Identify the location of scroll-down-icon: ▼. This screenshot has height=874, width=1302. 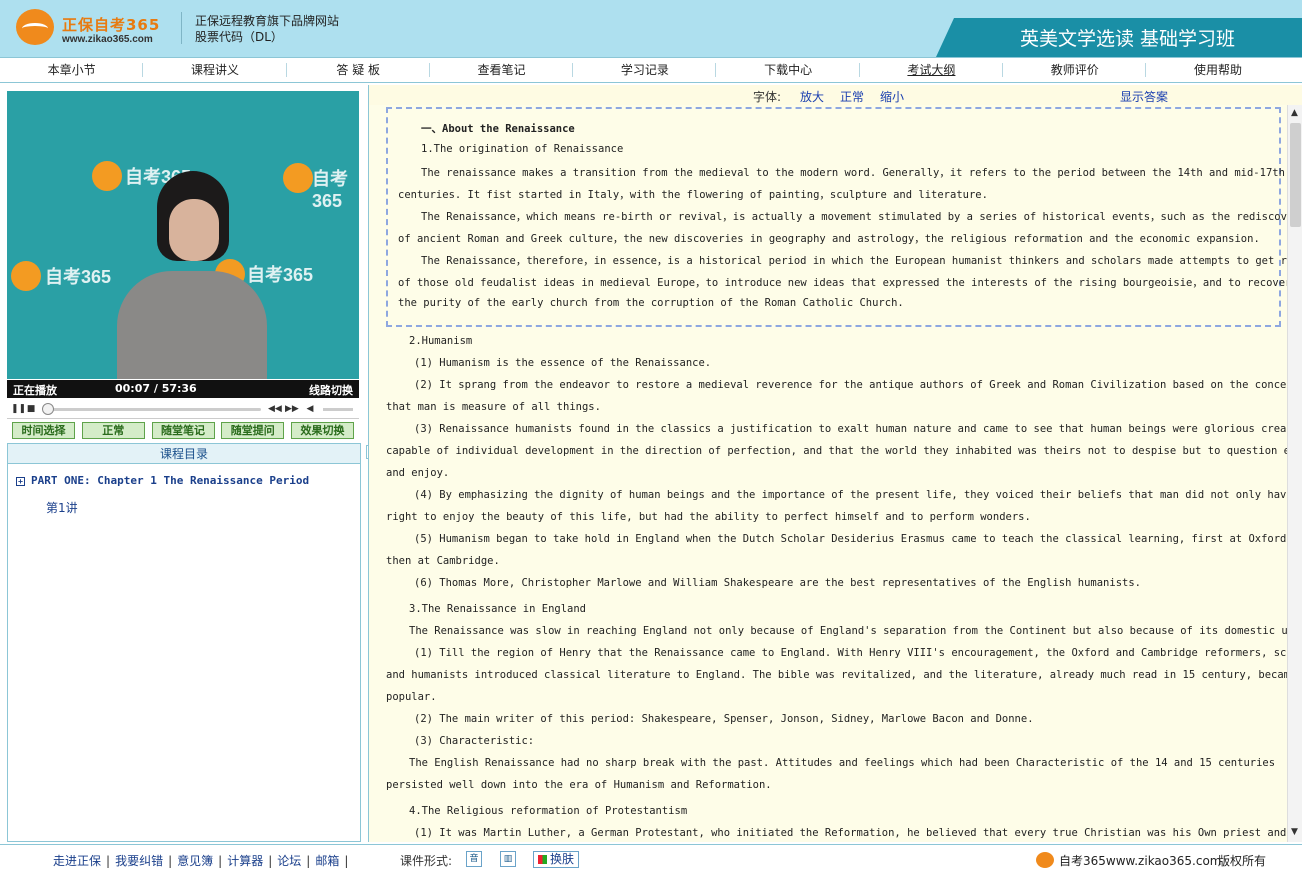
(1294, 832).